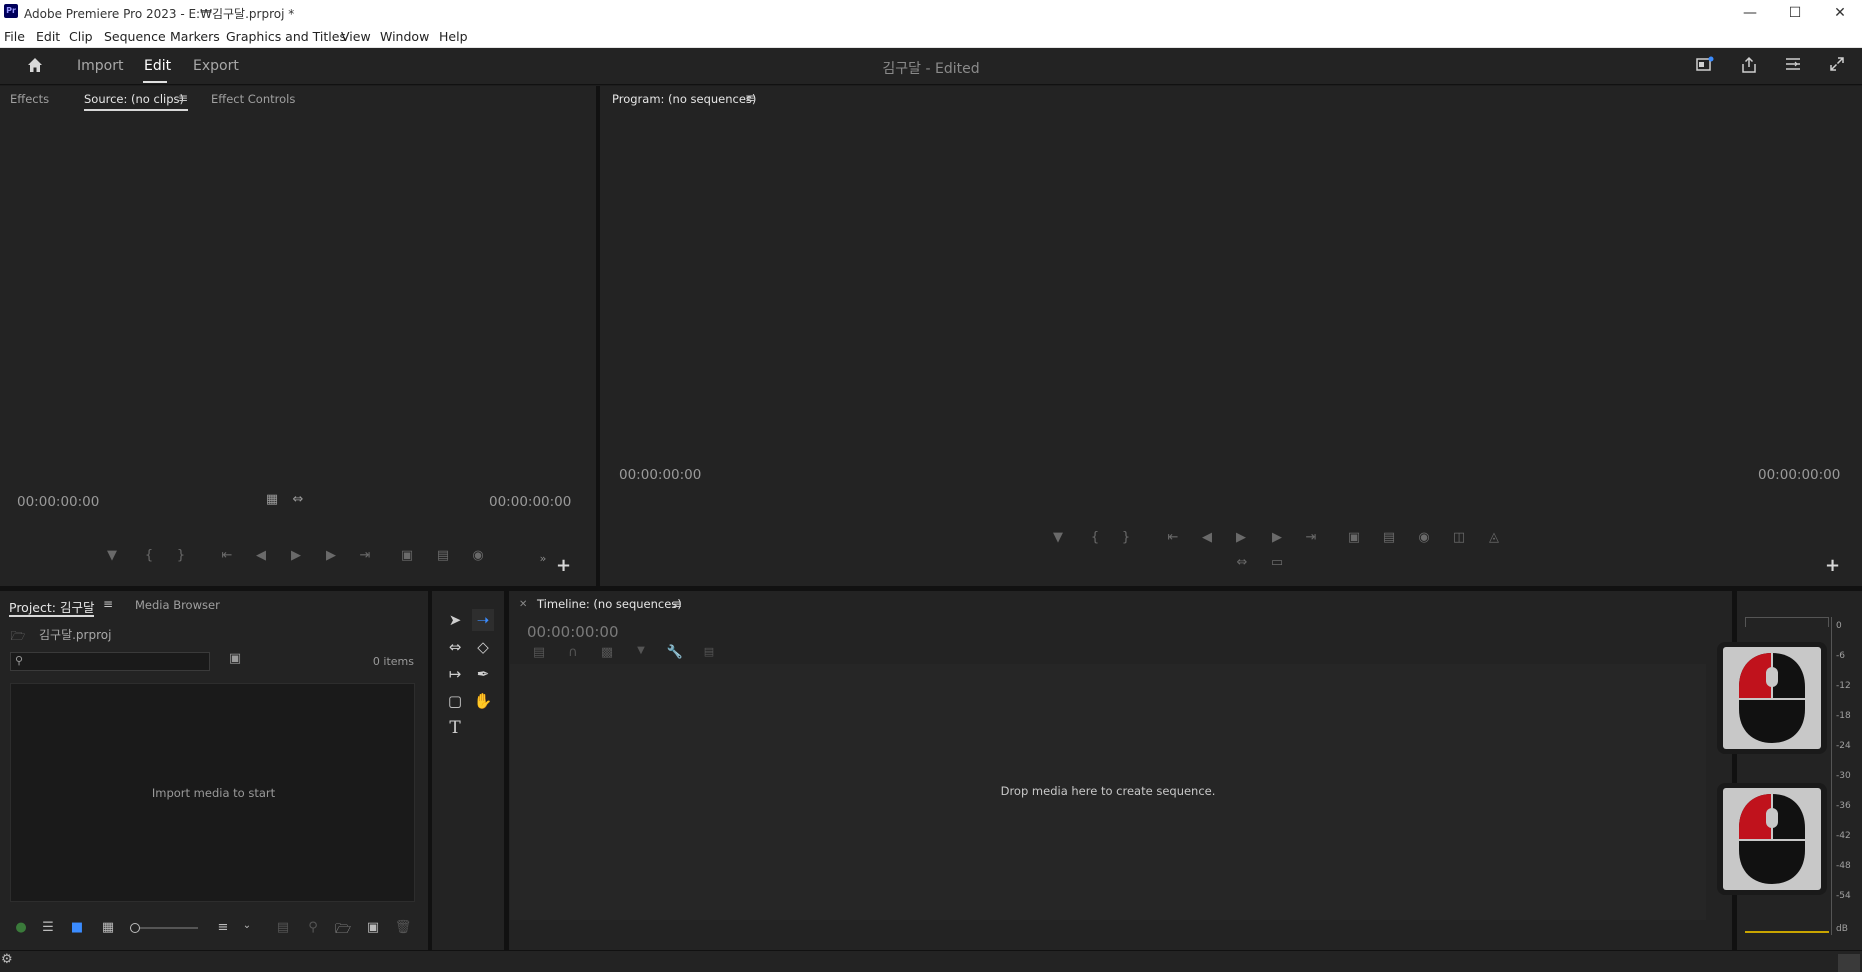 The image size is (1862, 972). What do you see at coordinates (543, 558) in the screenshot?
I see `more-controls-icon: »` at bounding box center [543, 558].